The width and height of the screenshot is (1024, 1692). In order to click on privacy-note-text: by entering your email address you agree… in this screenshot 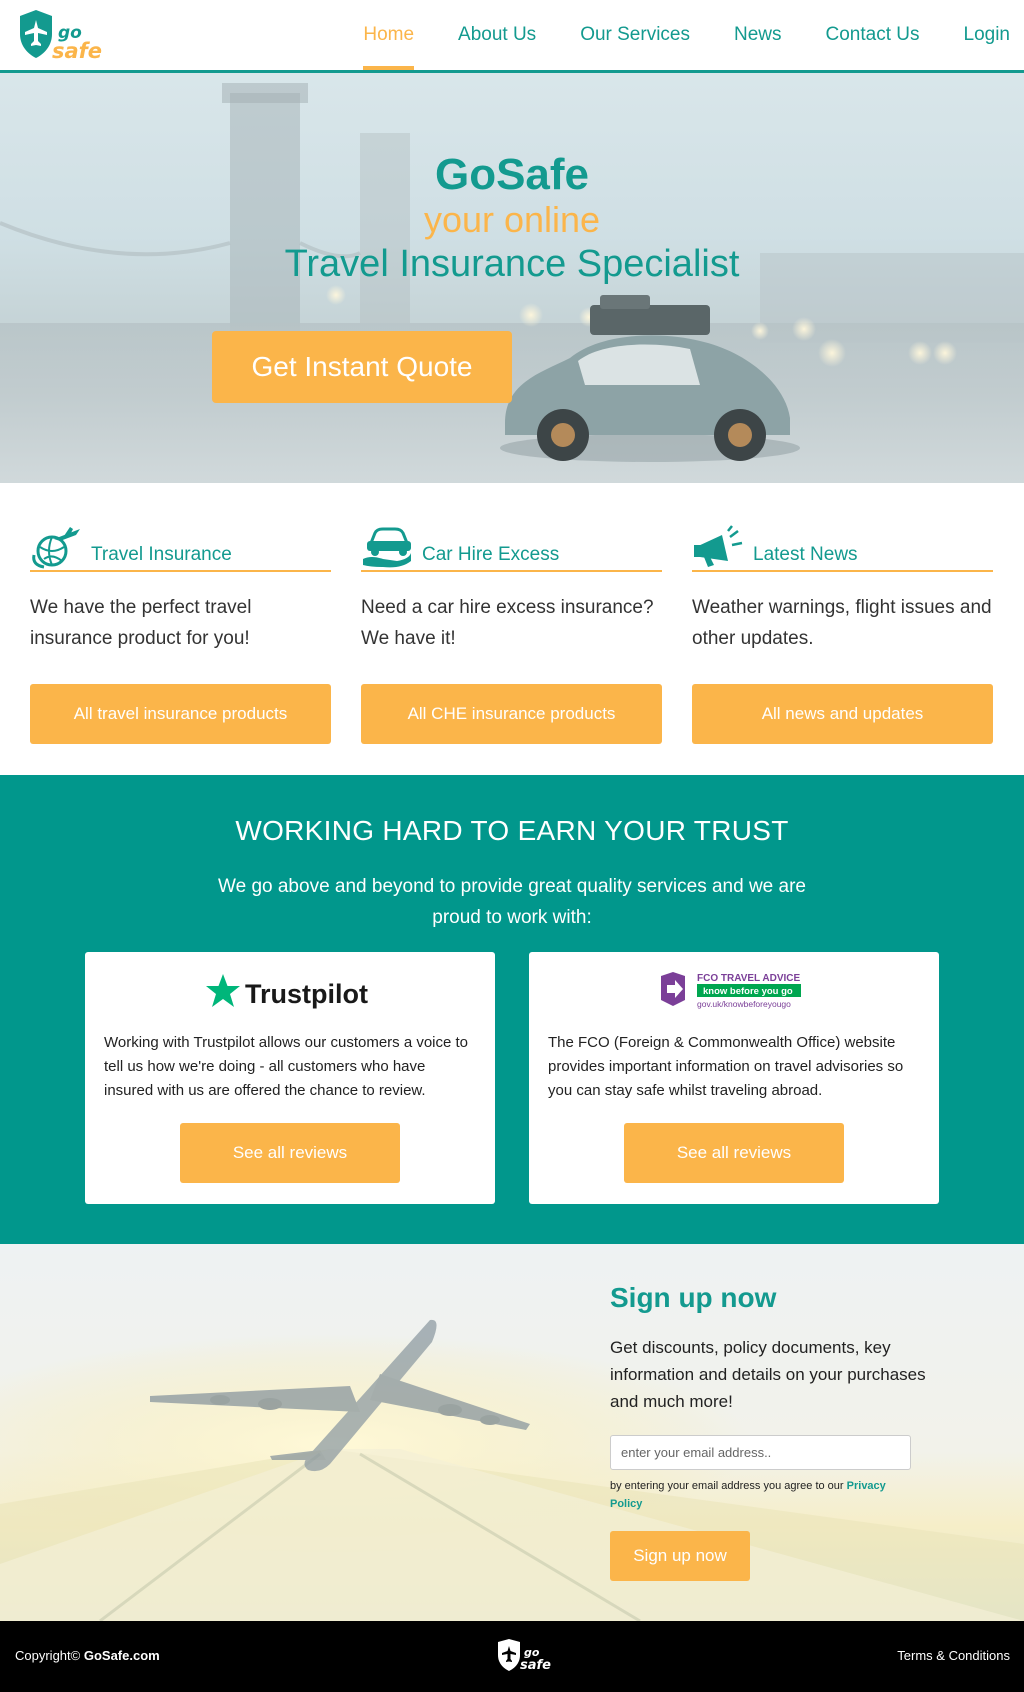, I will do `click(727, 1486)`.